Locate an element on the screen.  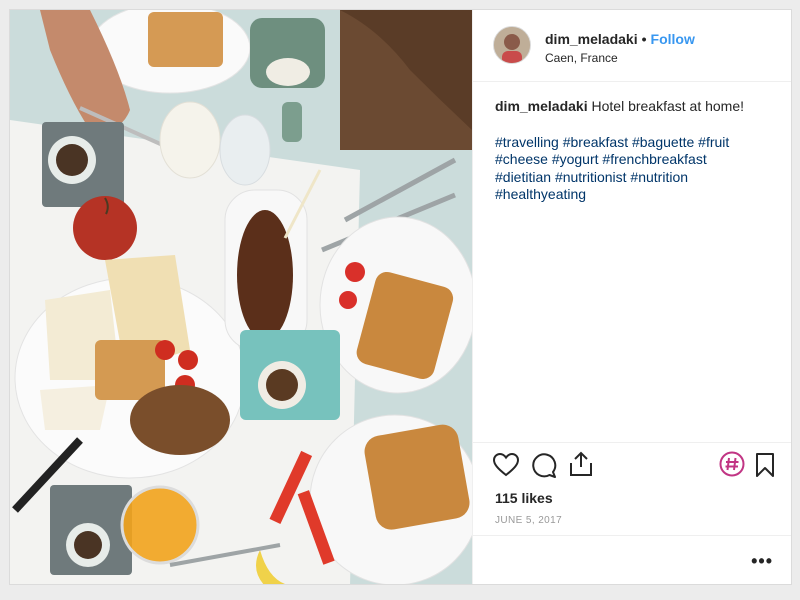
follow-button: Follow is located at coordinates (673, 39).